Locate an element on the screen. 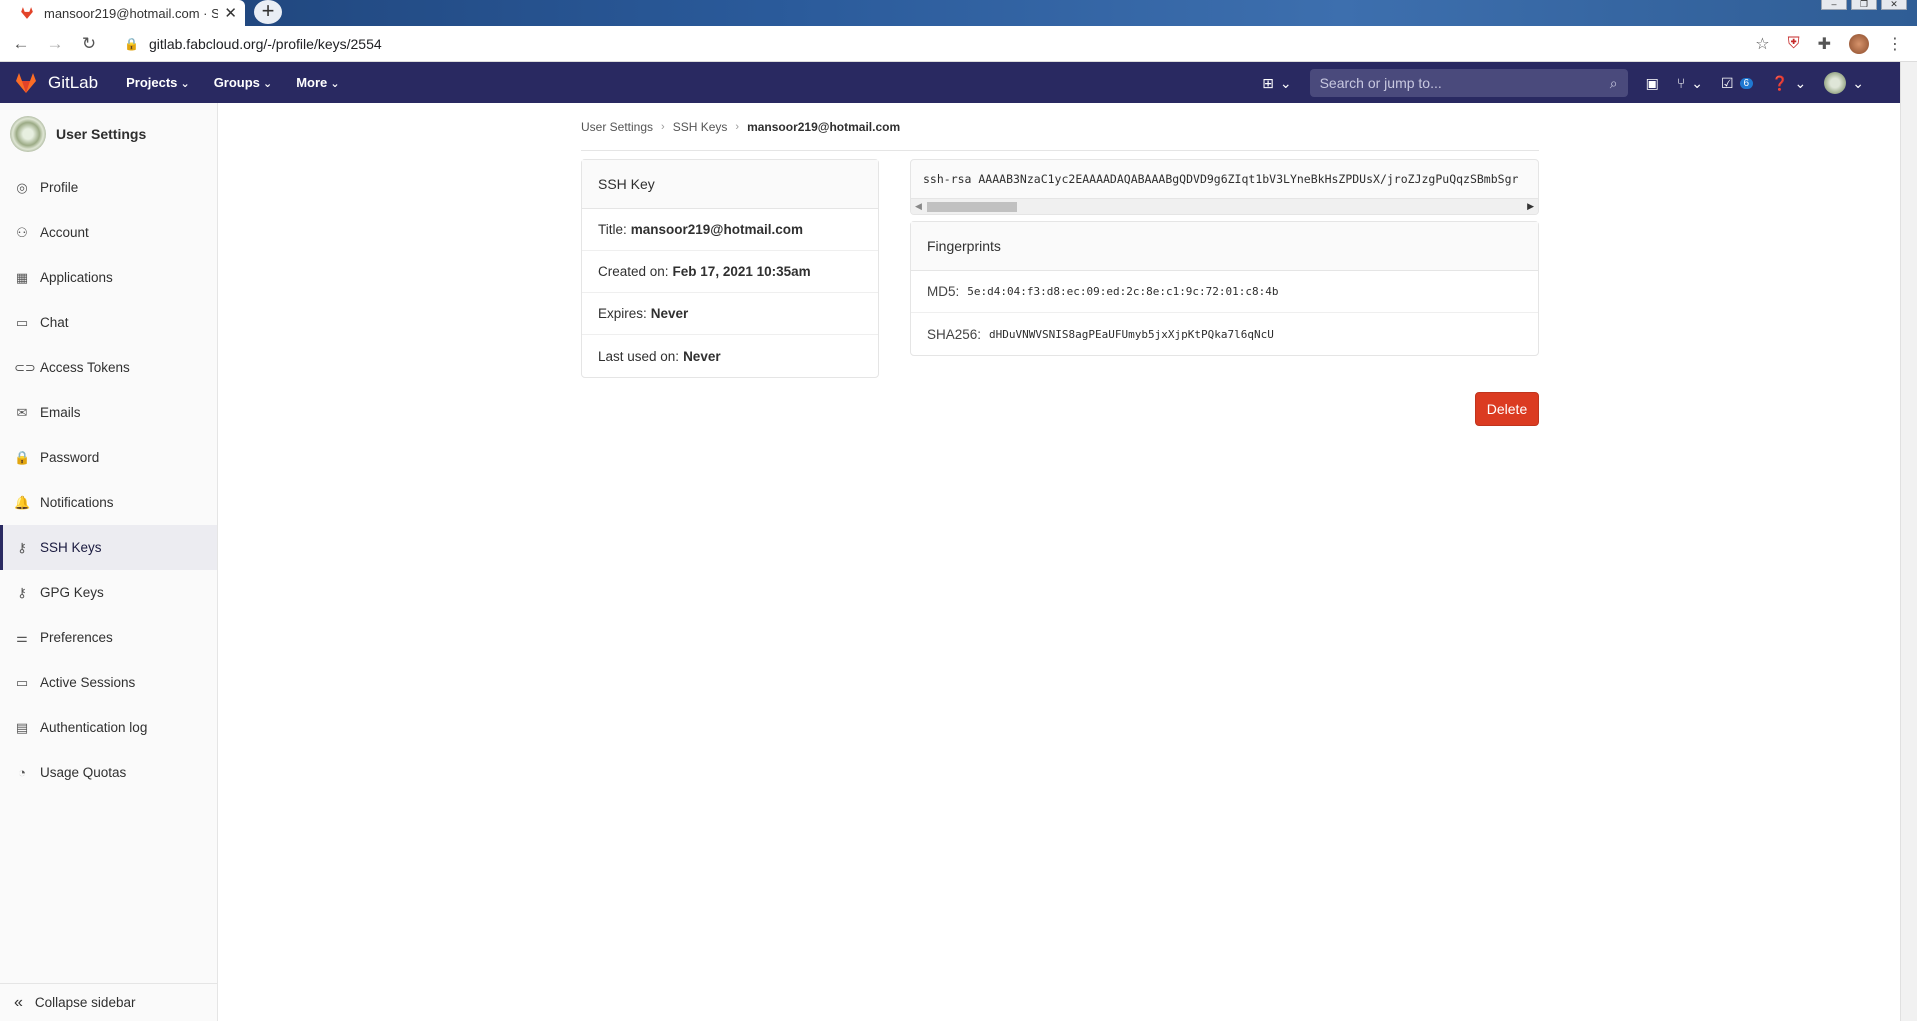  projects-menu: Projects is located at coordinates (158, 82).